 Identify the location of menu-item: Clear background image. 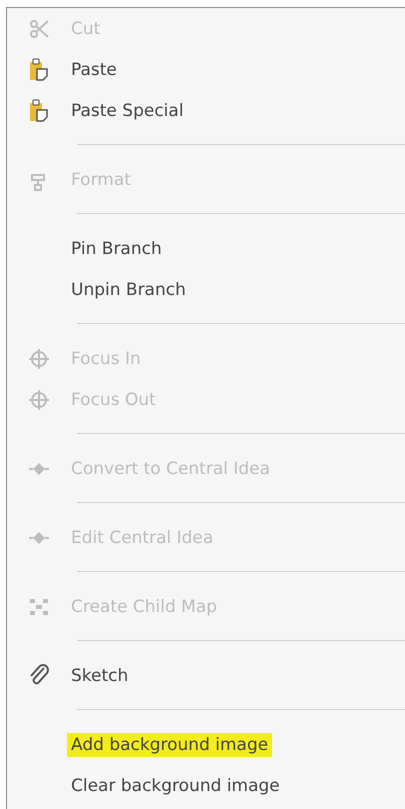
(175, 786).